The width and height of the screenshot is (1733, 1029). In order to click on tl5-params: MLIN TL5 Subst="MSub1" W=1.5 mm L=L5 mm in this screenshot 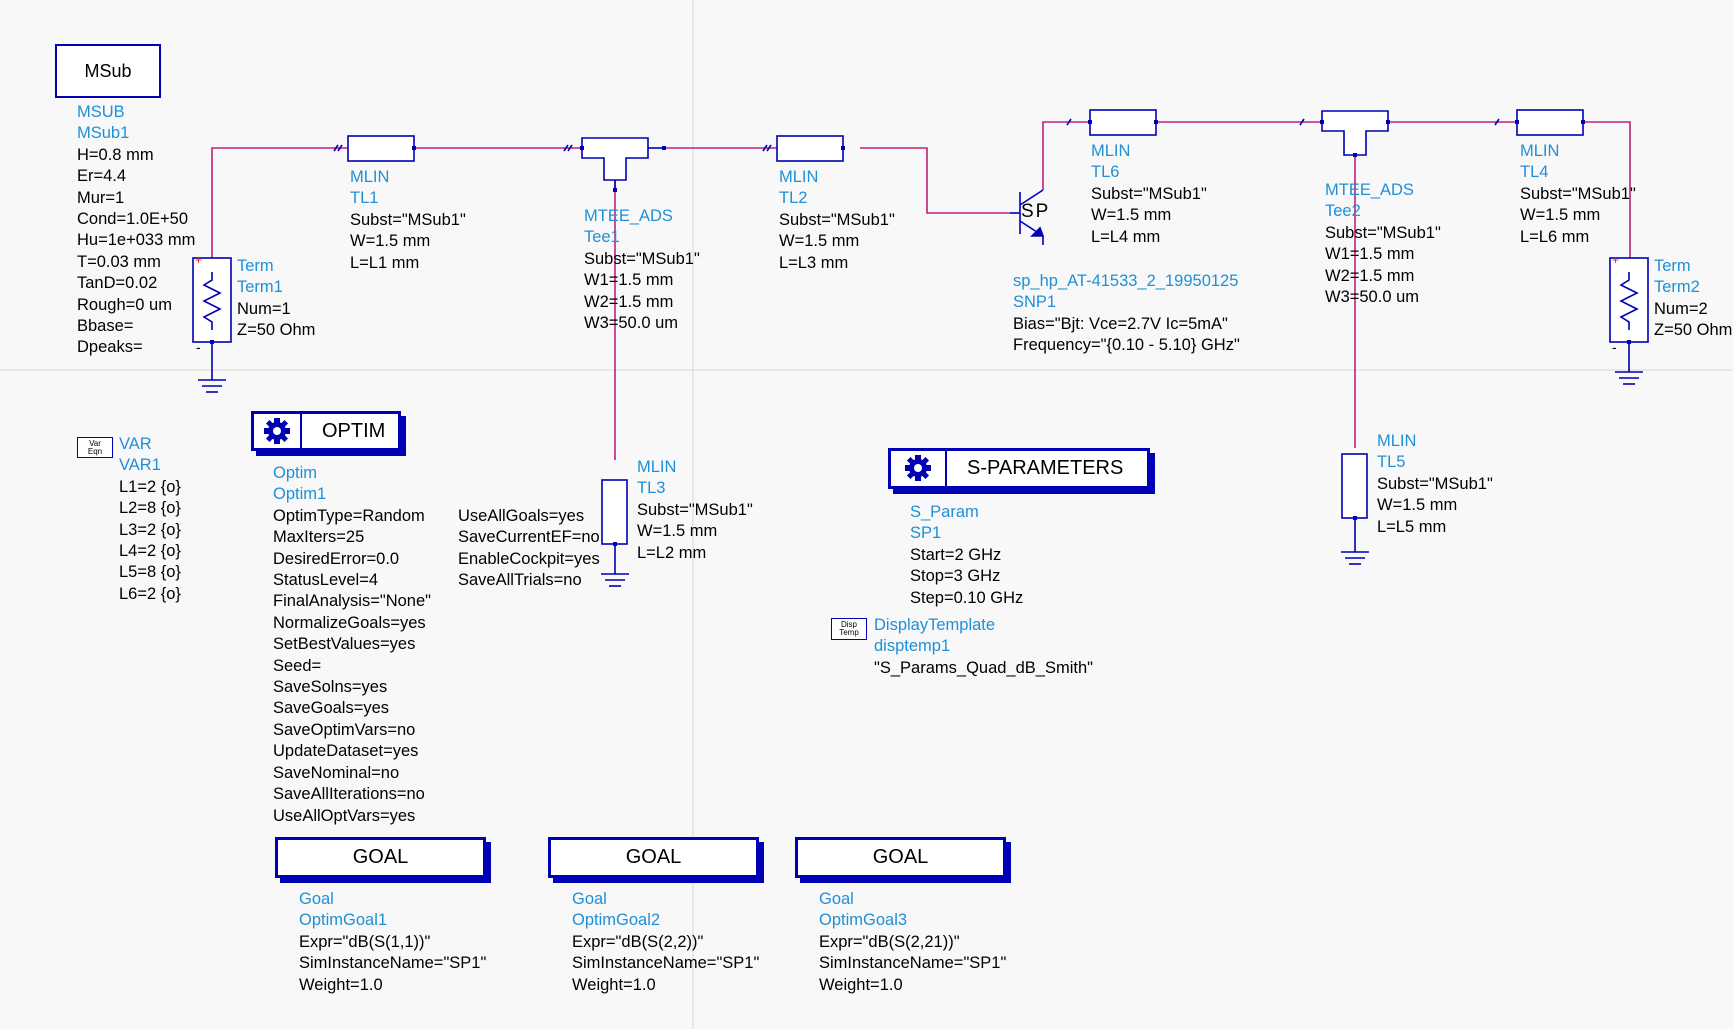, I will do `click(1435, 484)`.